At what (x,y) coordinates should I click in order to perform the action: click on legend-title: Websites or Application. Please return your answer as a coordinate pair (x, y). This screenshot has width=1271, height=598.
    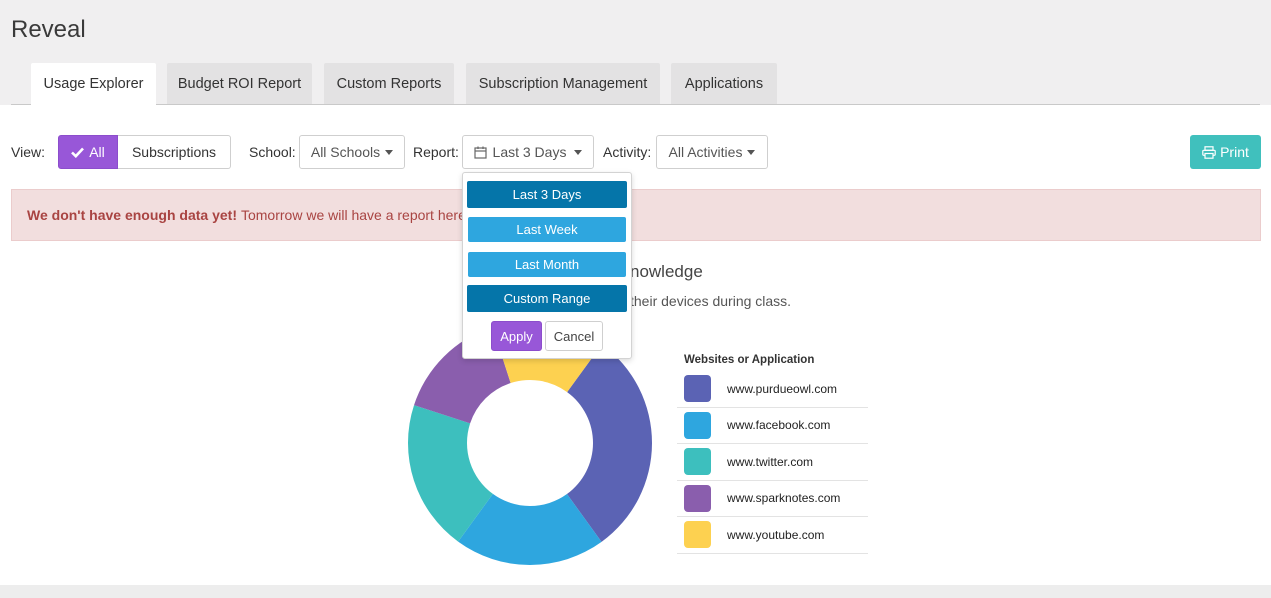
    Looking at the image, I should click on (749, 360).